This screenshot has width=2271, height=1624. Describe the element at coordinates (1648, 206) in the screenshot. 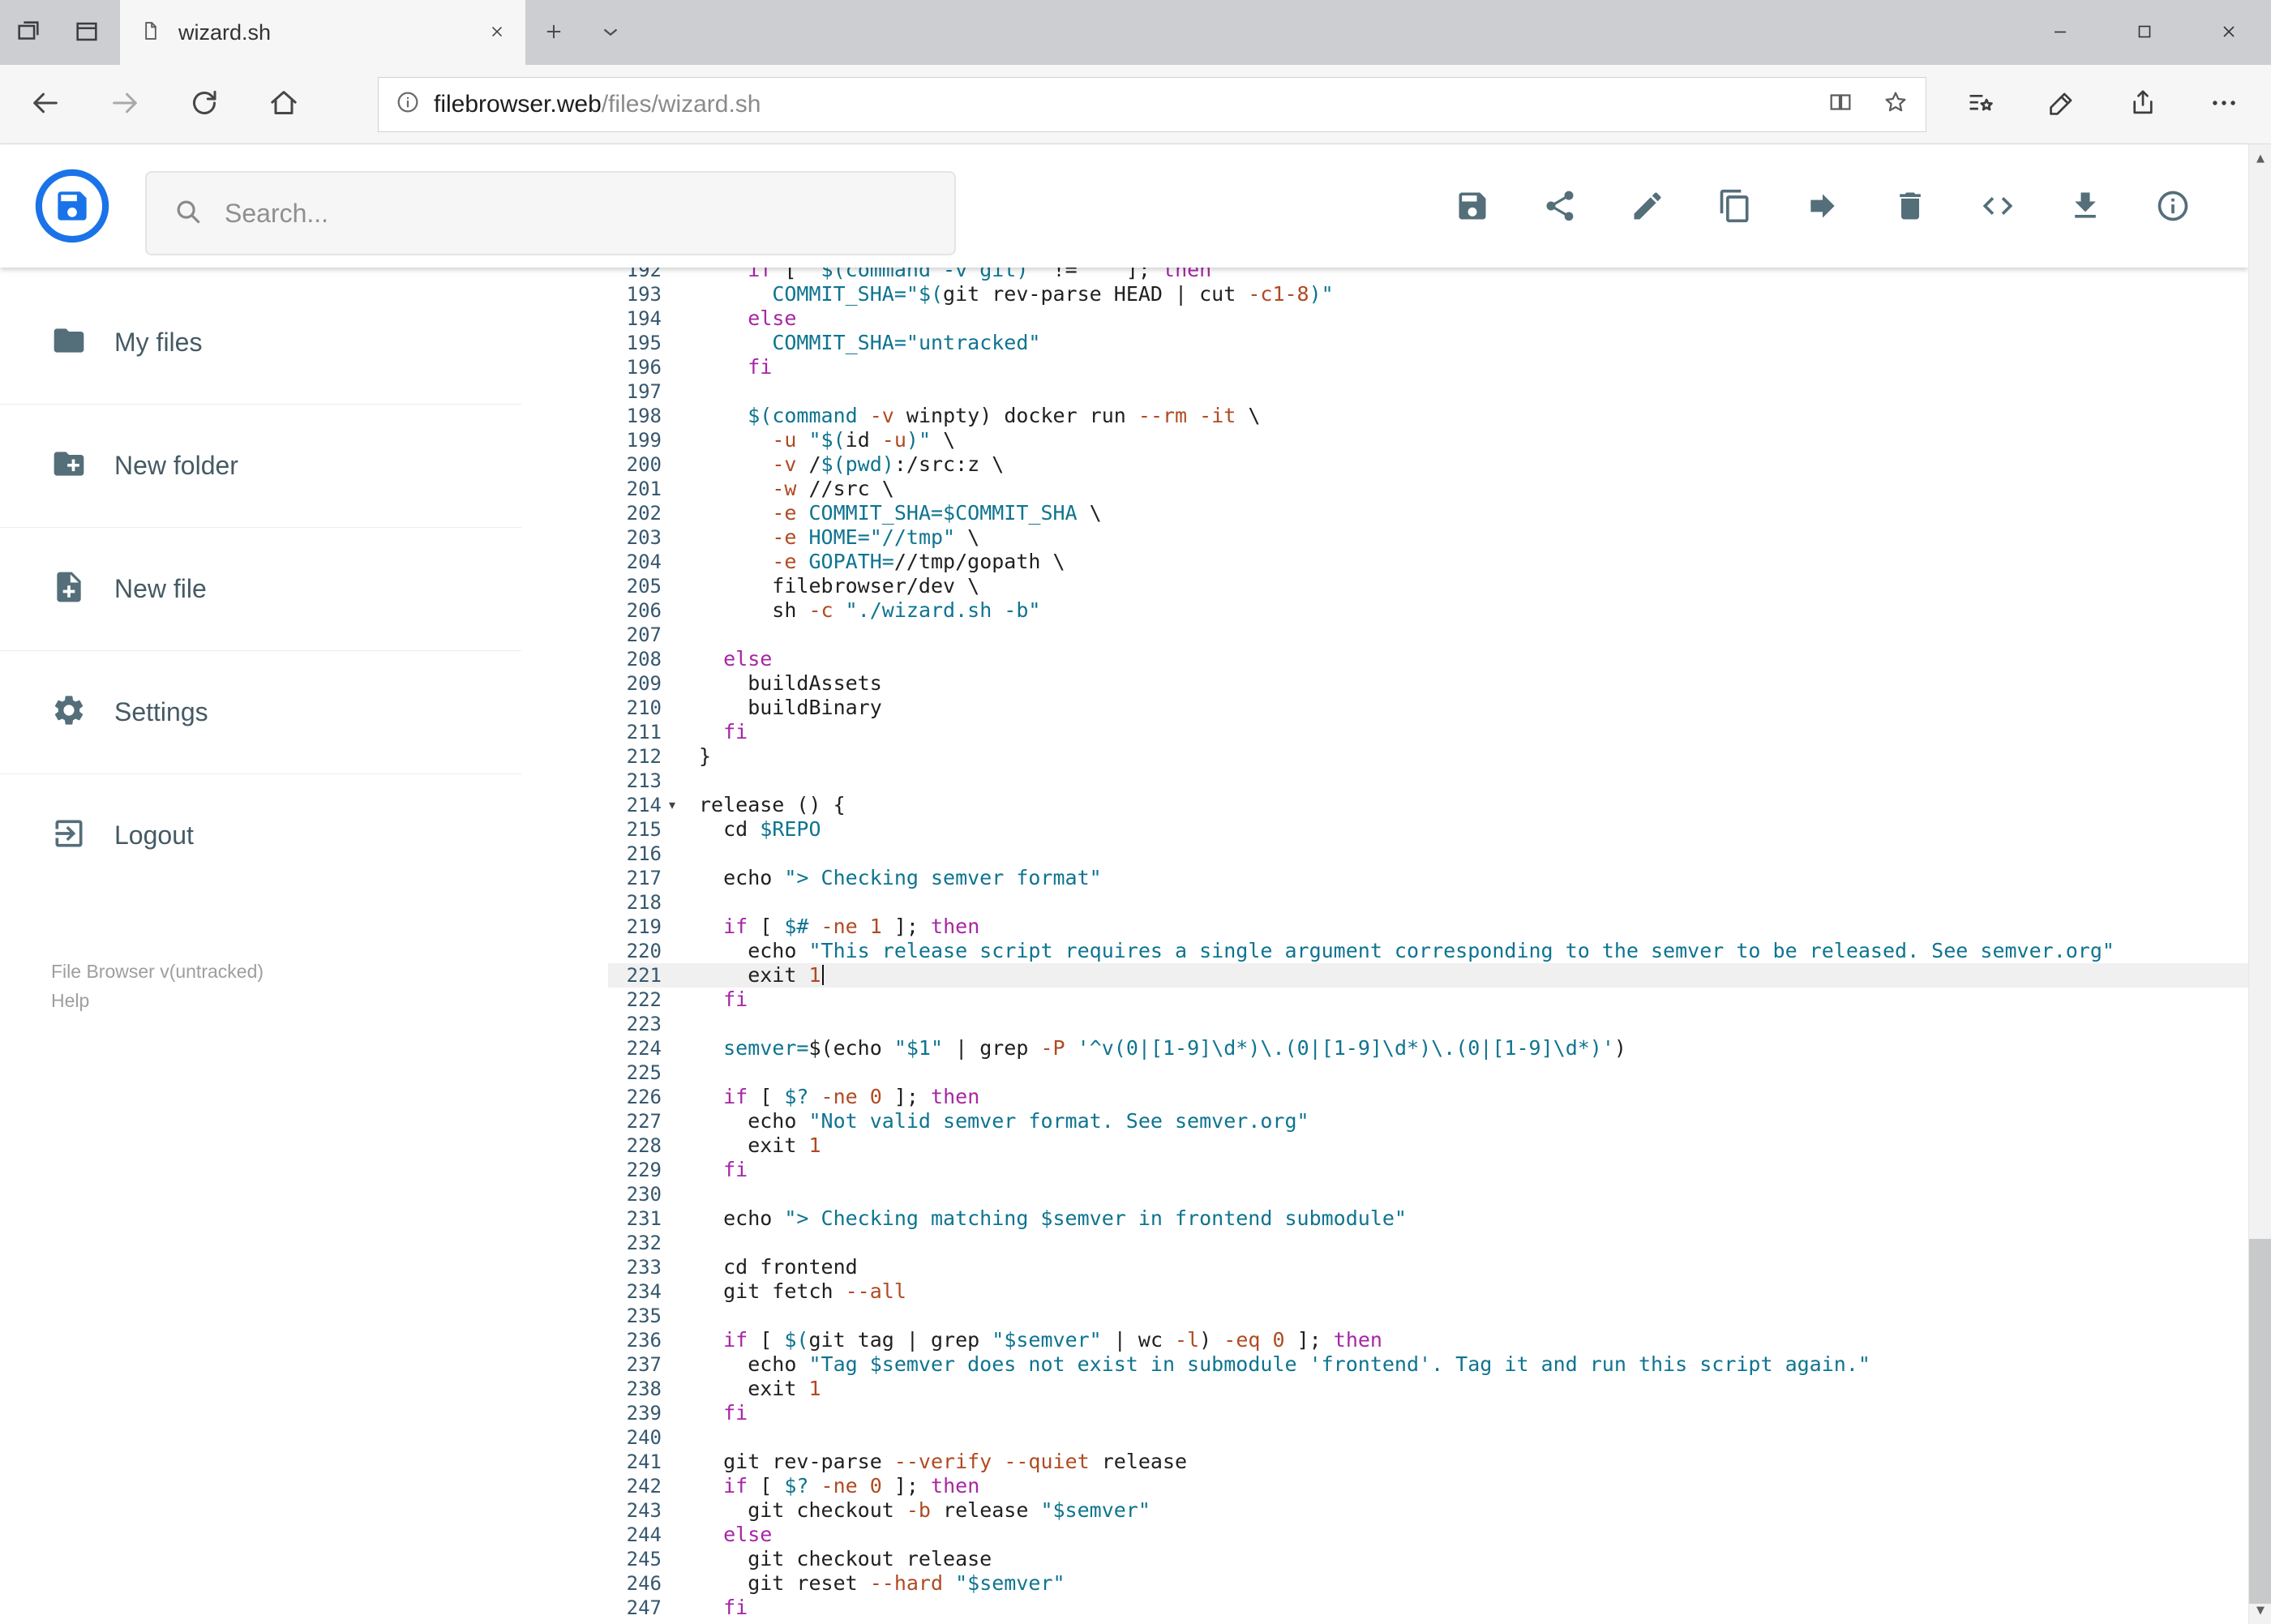

I see `rename-button` at that location.